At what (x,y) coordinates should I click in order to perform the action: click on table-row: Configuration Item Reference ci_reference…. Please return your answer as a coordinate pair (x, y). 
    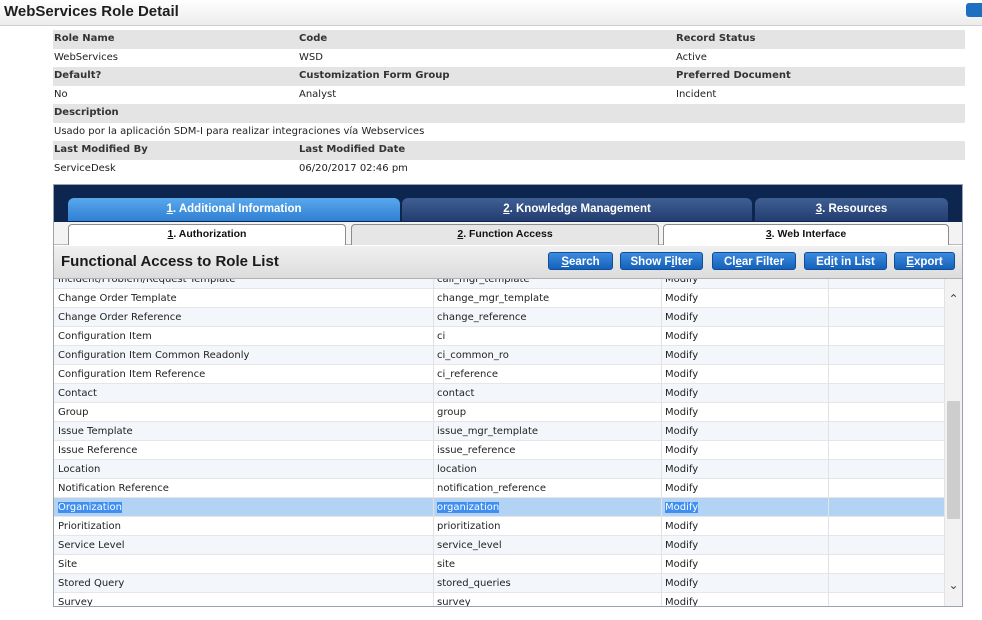
    Looking at the image, I should click on (499, 374).